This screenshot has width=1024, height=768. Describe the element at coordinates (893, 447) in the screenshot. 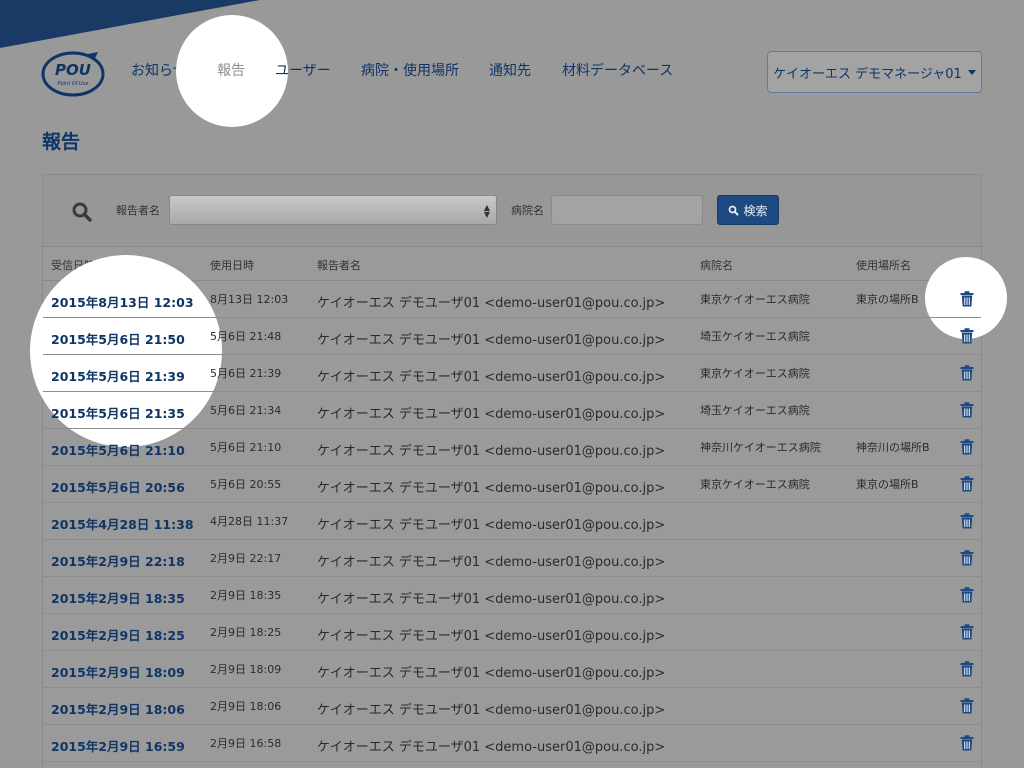

I see `place-name: 神奈川の場所B` at that location.